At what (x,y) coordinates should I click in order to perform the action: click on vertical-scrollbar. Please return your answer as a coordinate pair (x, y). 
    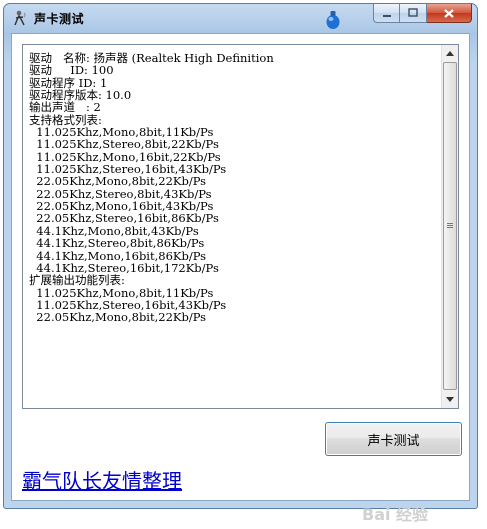
    Looking at the image, I should click on (449, 226).